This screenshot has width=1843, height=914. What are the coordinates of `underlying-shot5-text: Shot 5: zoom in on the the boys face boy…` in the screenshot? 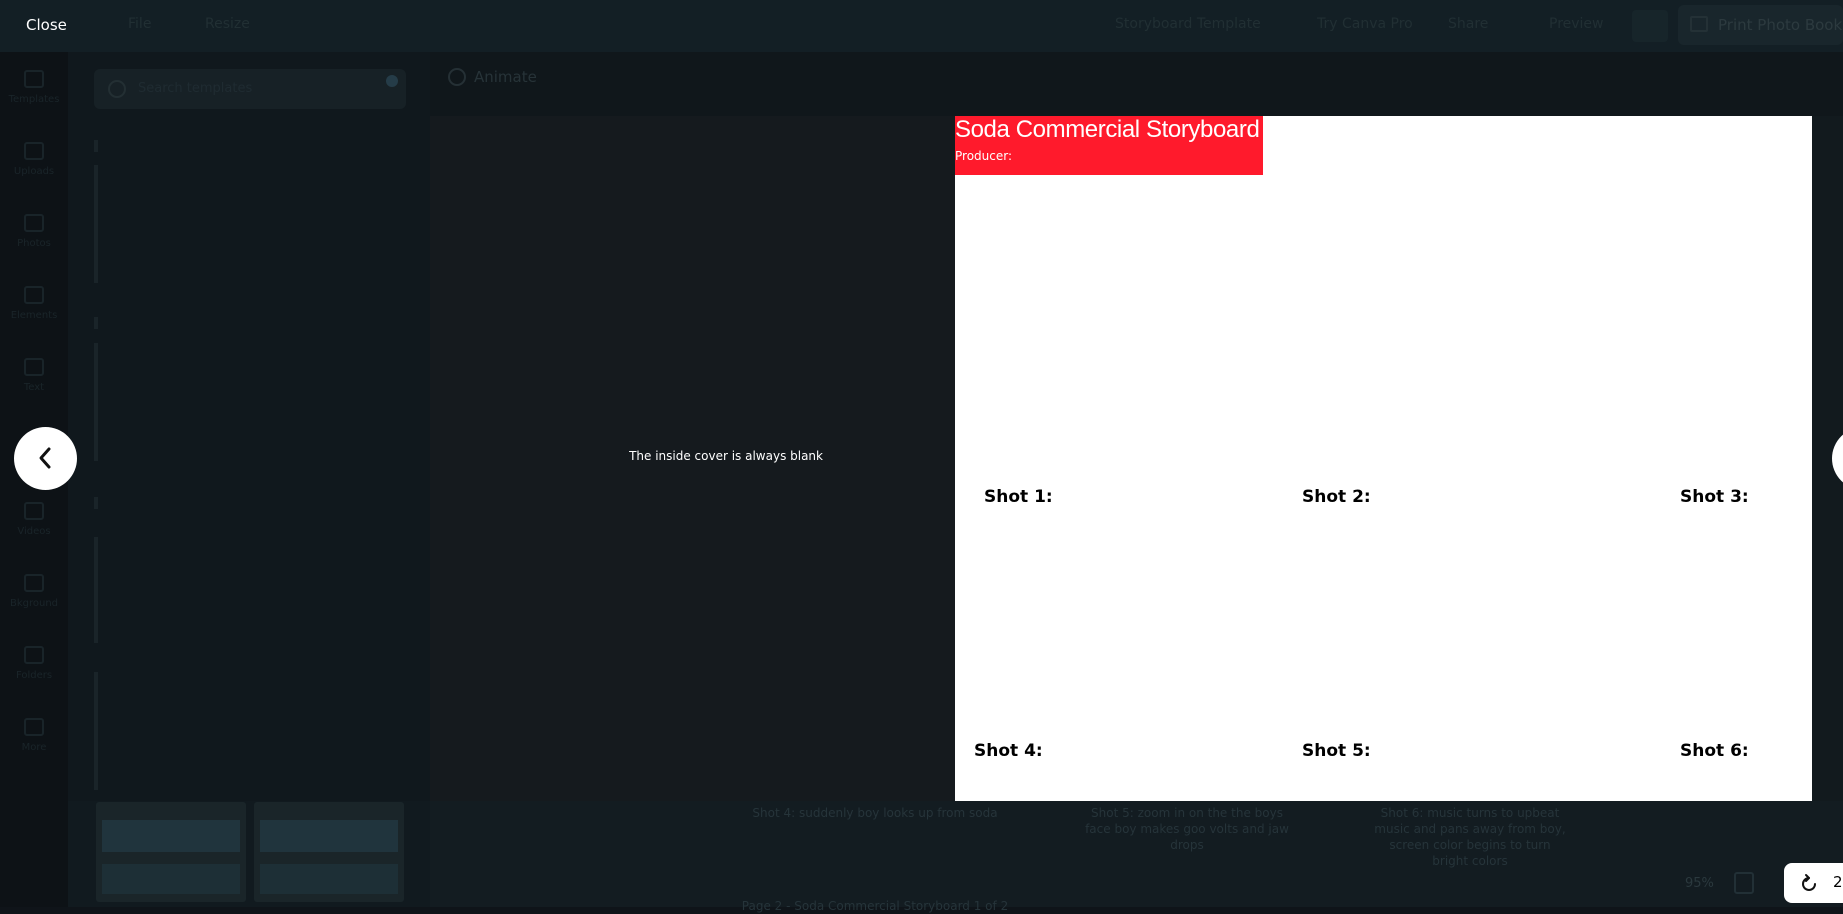 It's located at (1187, 829).